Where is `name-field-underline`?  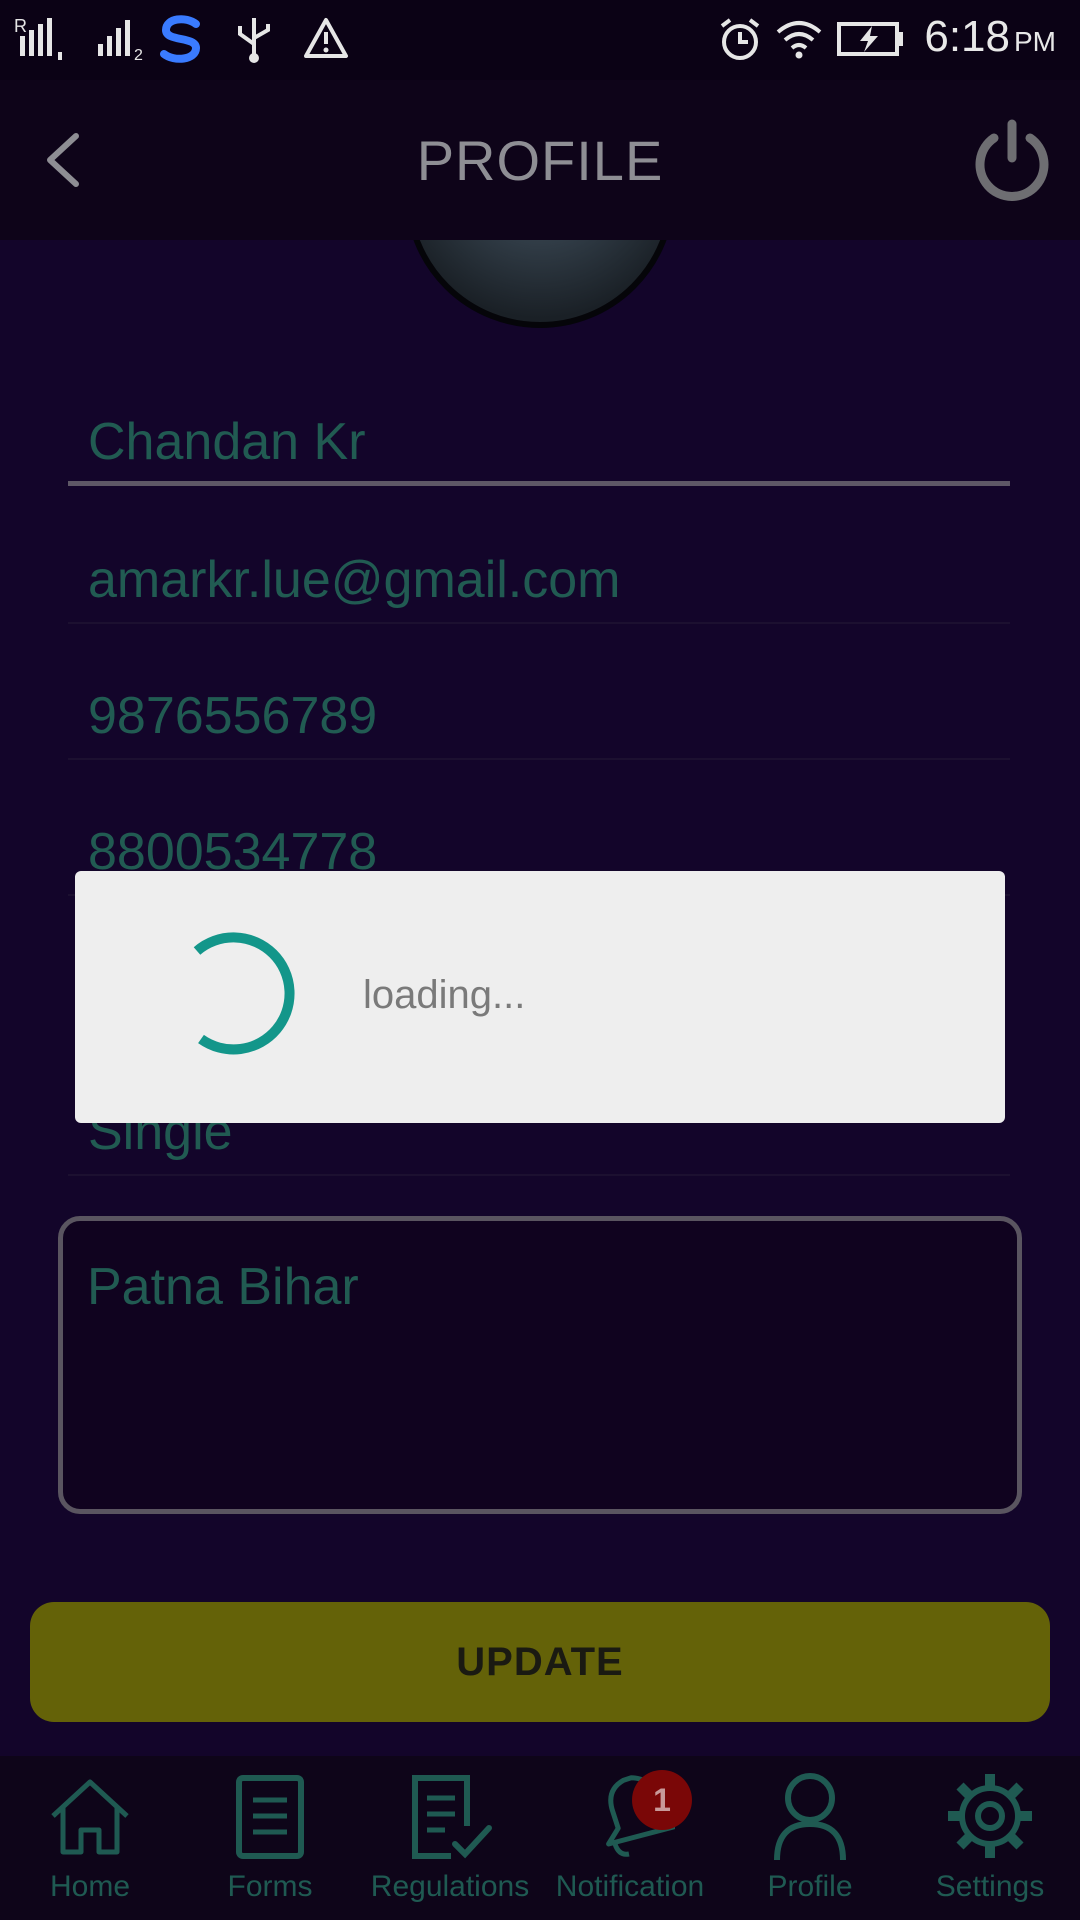 name-field-underline is located at coordinates (539, 483).